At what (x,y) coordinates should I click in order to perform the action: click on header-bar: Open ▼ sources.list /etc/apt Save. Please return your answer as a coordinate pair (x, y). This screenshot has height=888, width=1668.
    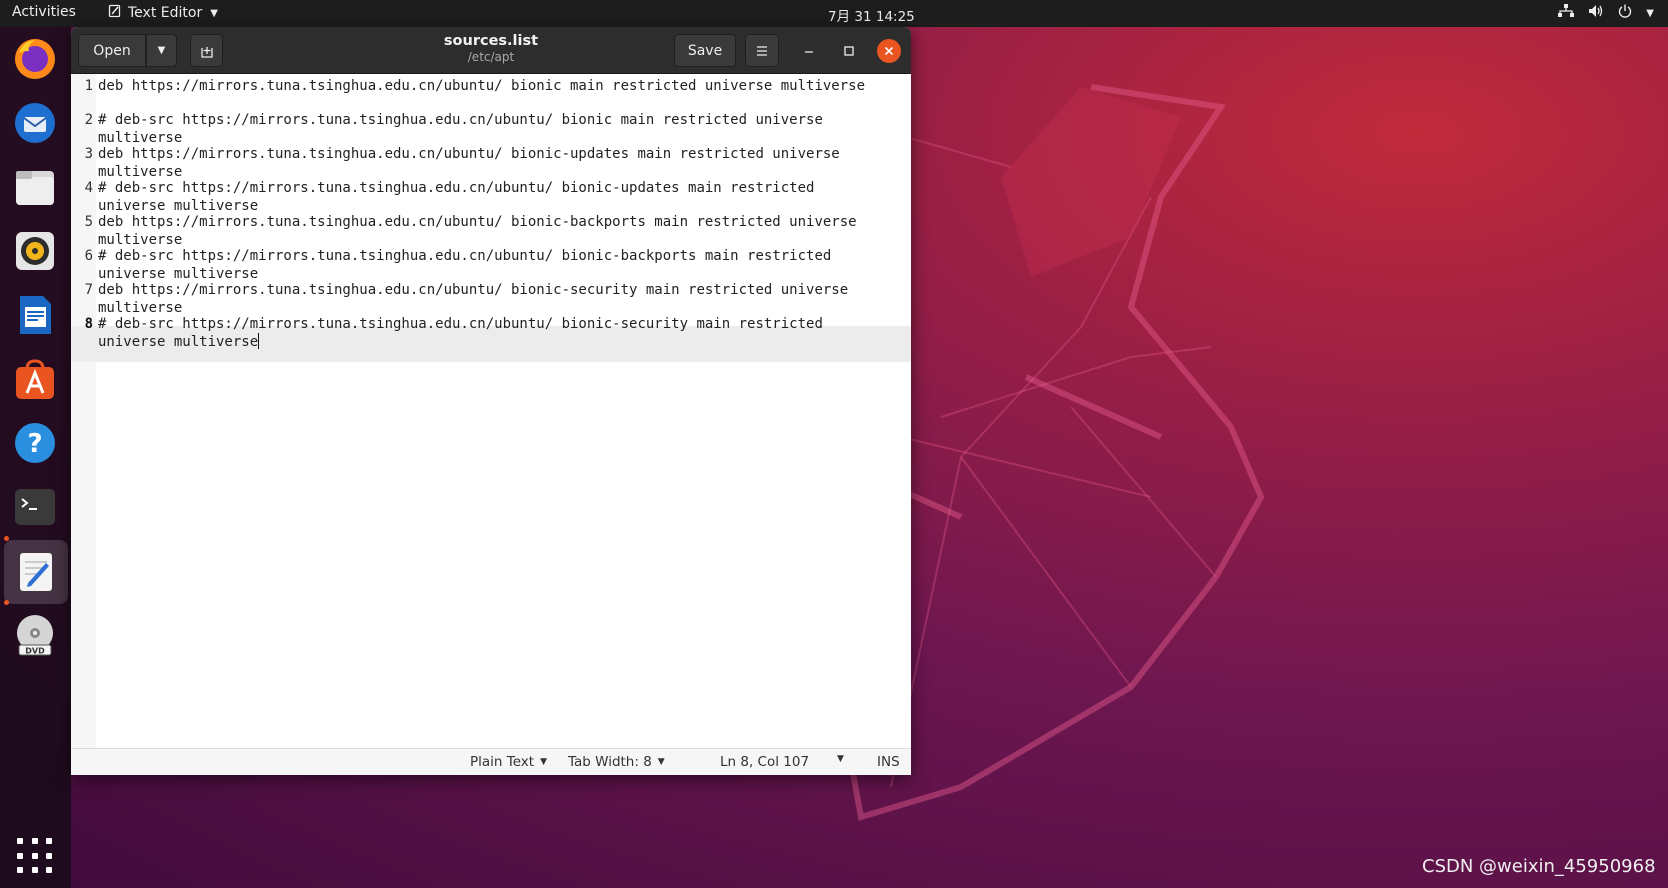
    Looking at the image, I should click on (491, 50).